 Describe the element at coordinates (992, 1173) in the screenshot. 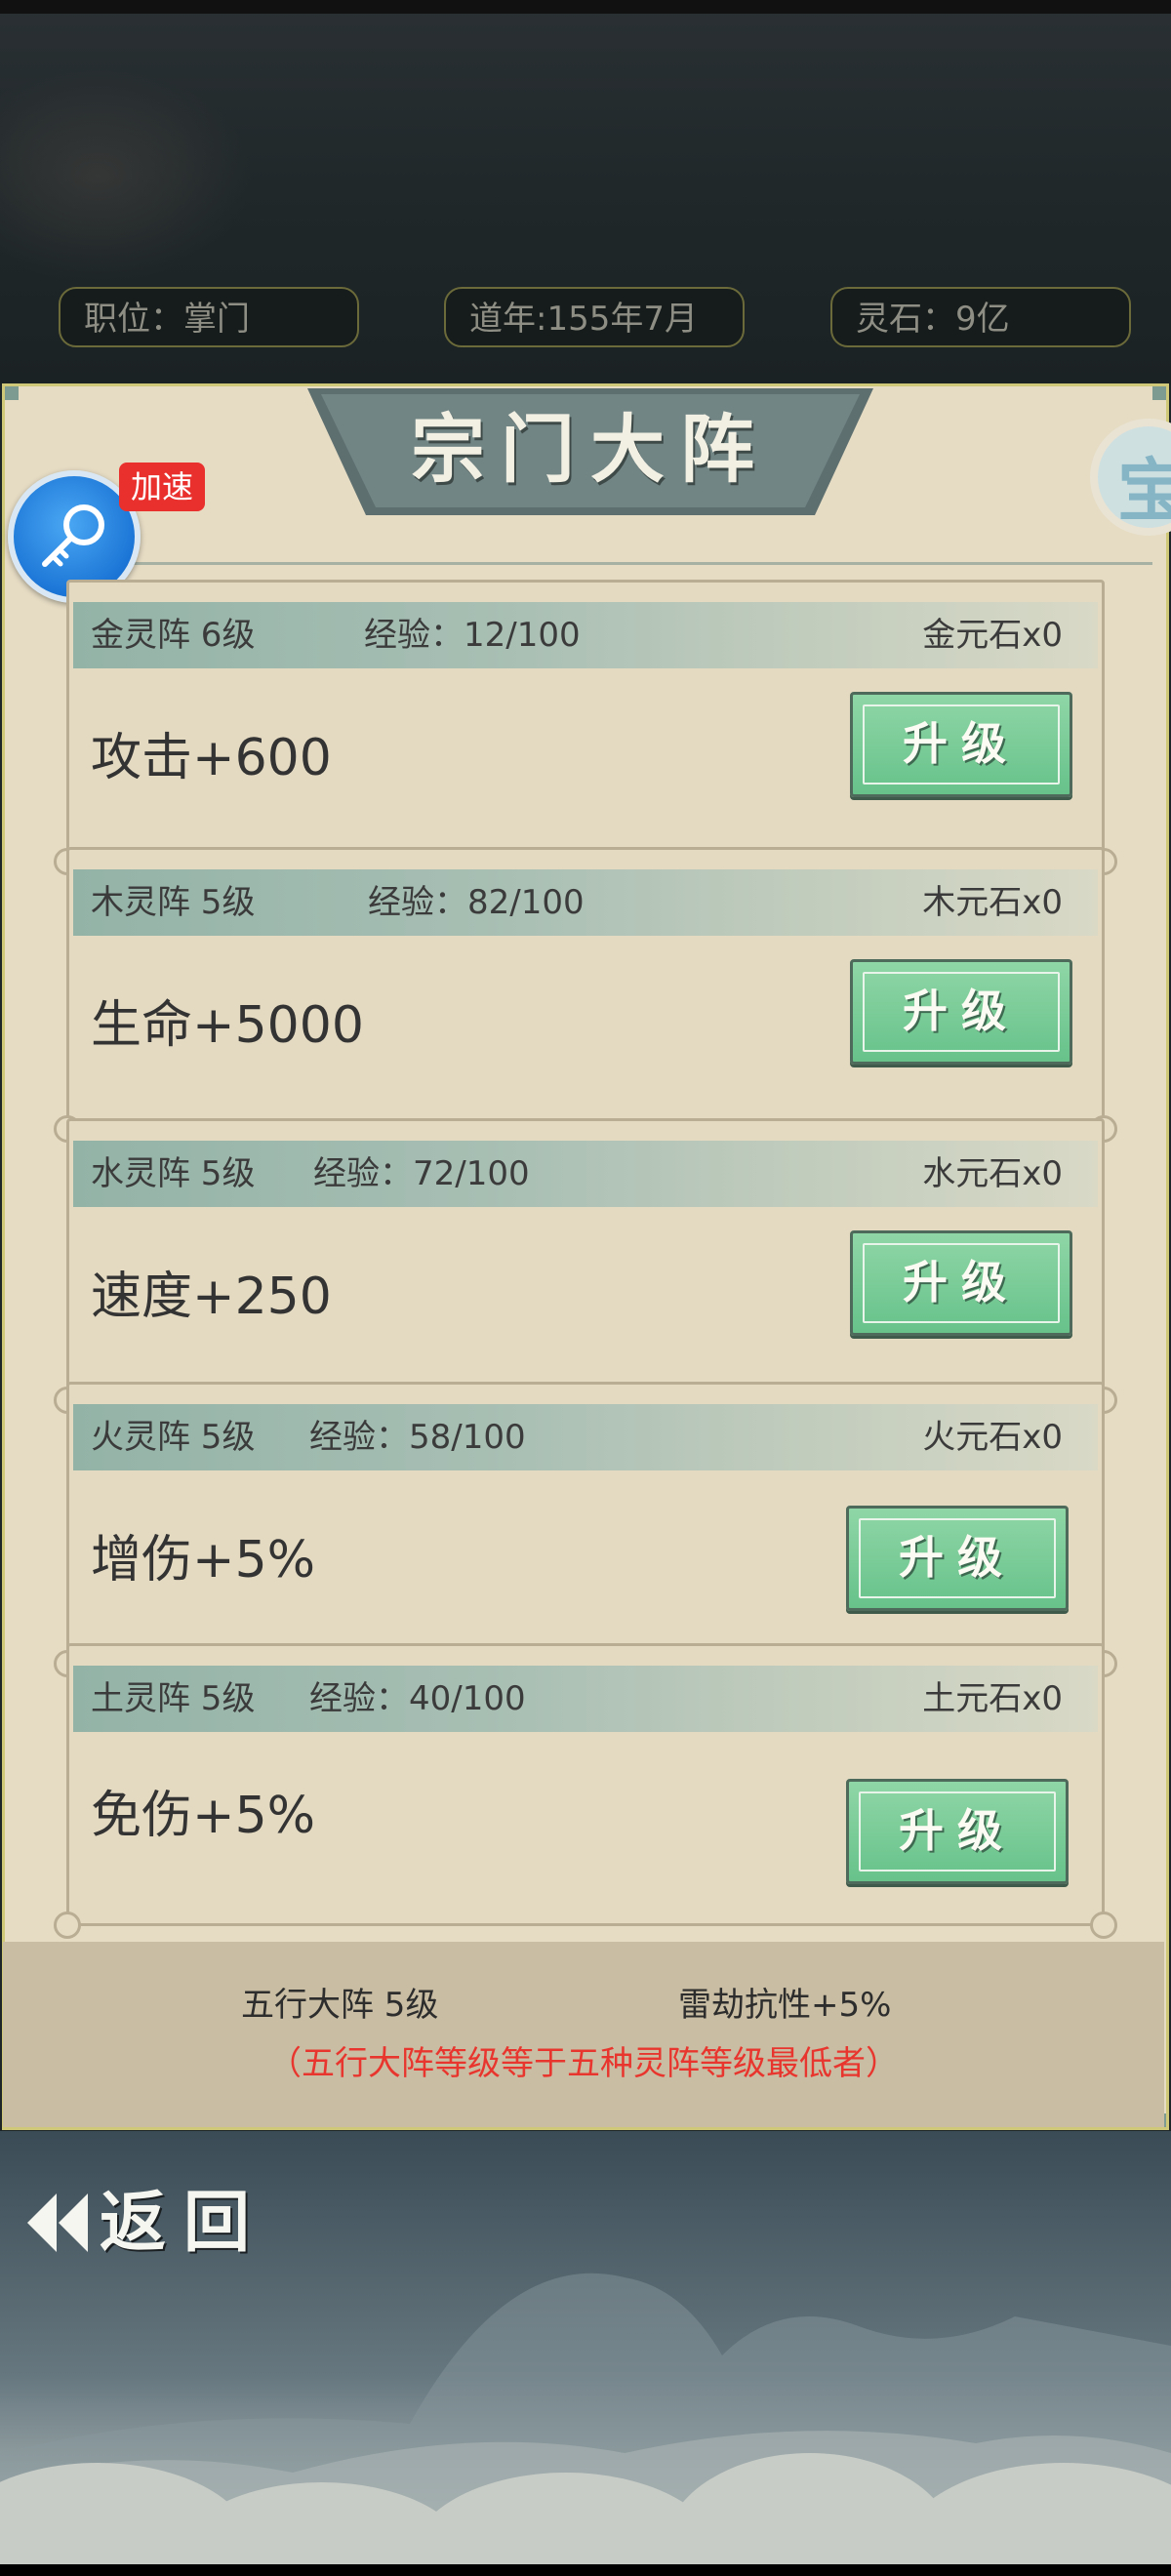

I see `formation-stone-count: 水元石x0` at that location.